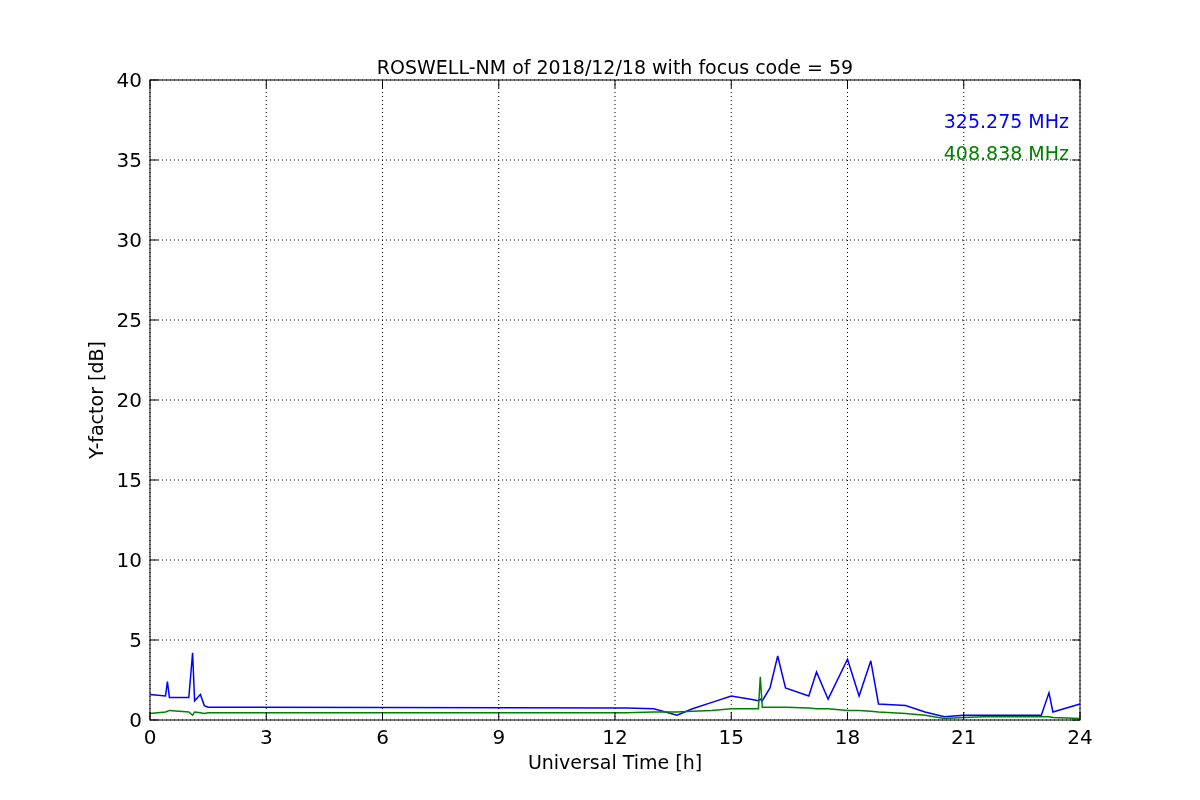 Image resolution: width=1200 pixels, height=800 pixels. I want to click on y-tick-label: 0, so click(135, 720).